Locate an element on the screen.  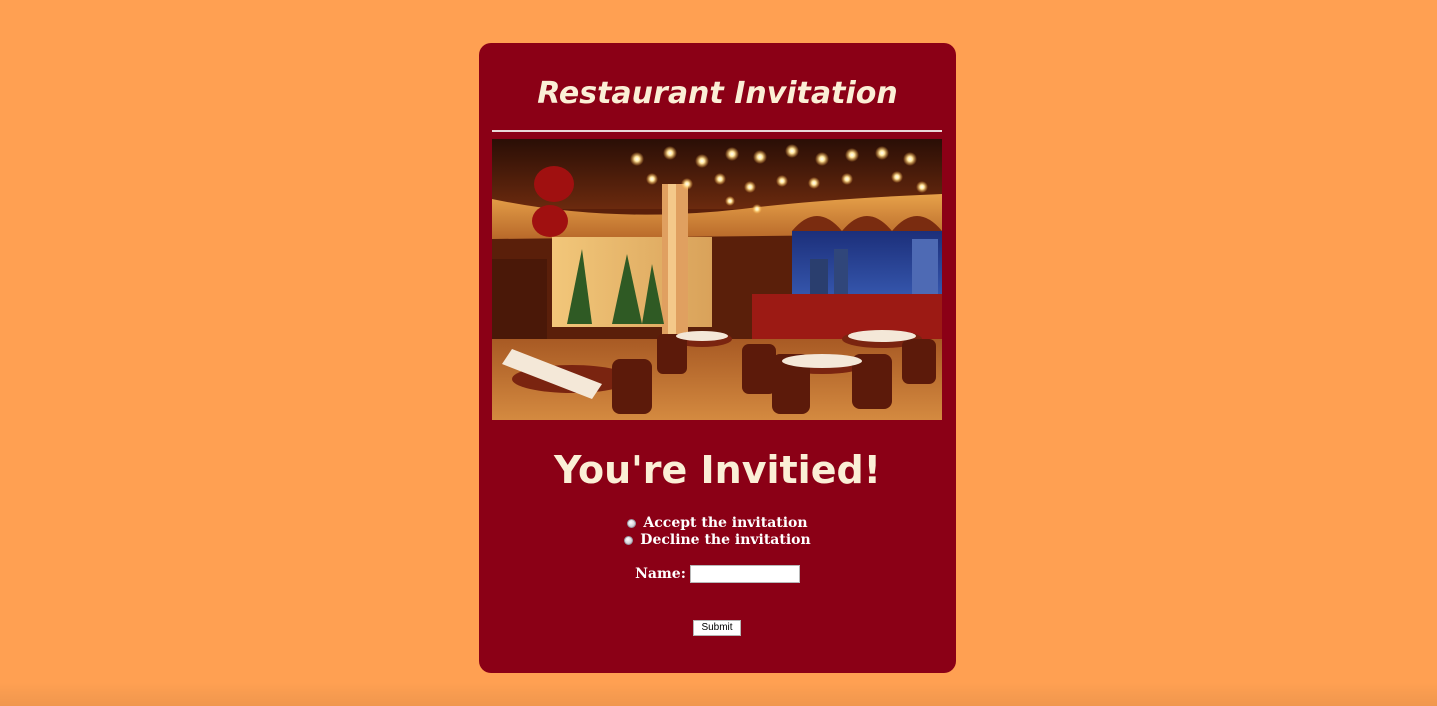
accept-label: Accept the invitation is located at coordinates (725, 523).